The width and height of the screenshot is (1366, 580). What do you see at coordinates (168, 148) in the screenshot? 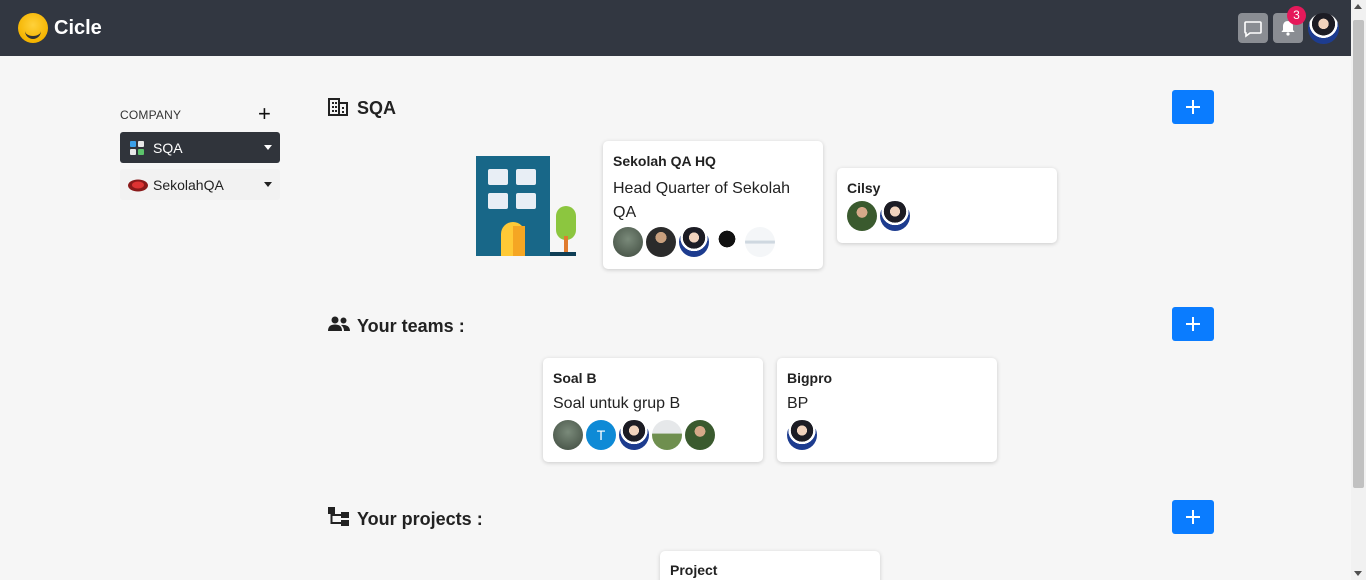
I see `company-name: SQA` at bounding box center [168, 148].